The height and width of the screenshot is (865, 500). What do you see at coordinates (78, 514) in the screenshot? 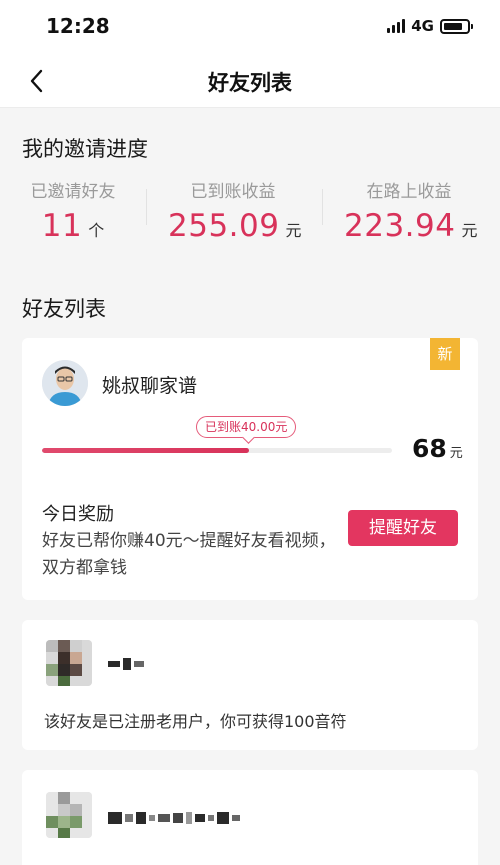
I see `today-reward-label: 今日奖励` at bounding box center [78, 514].